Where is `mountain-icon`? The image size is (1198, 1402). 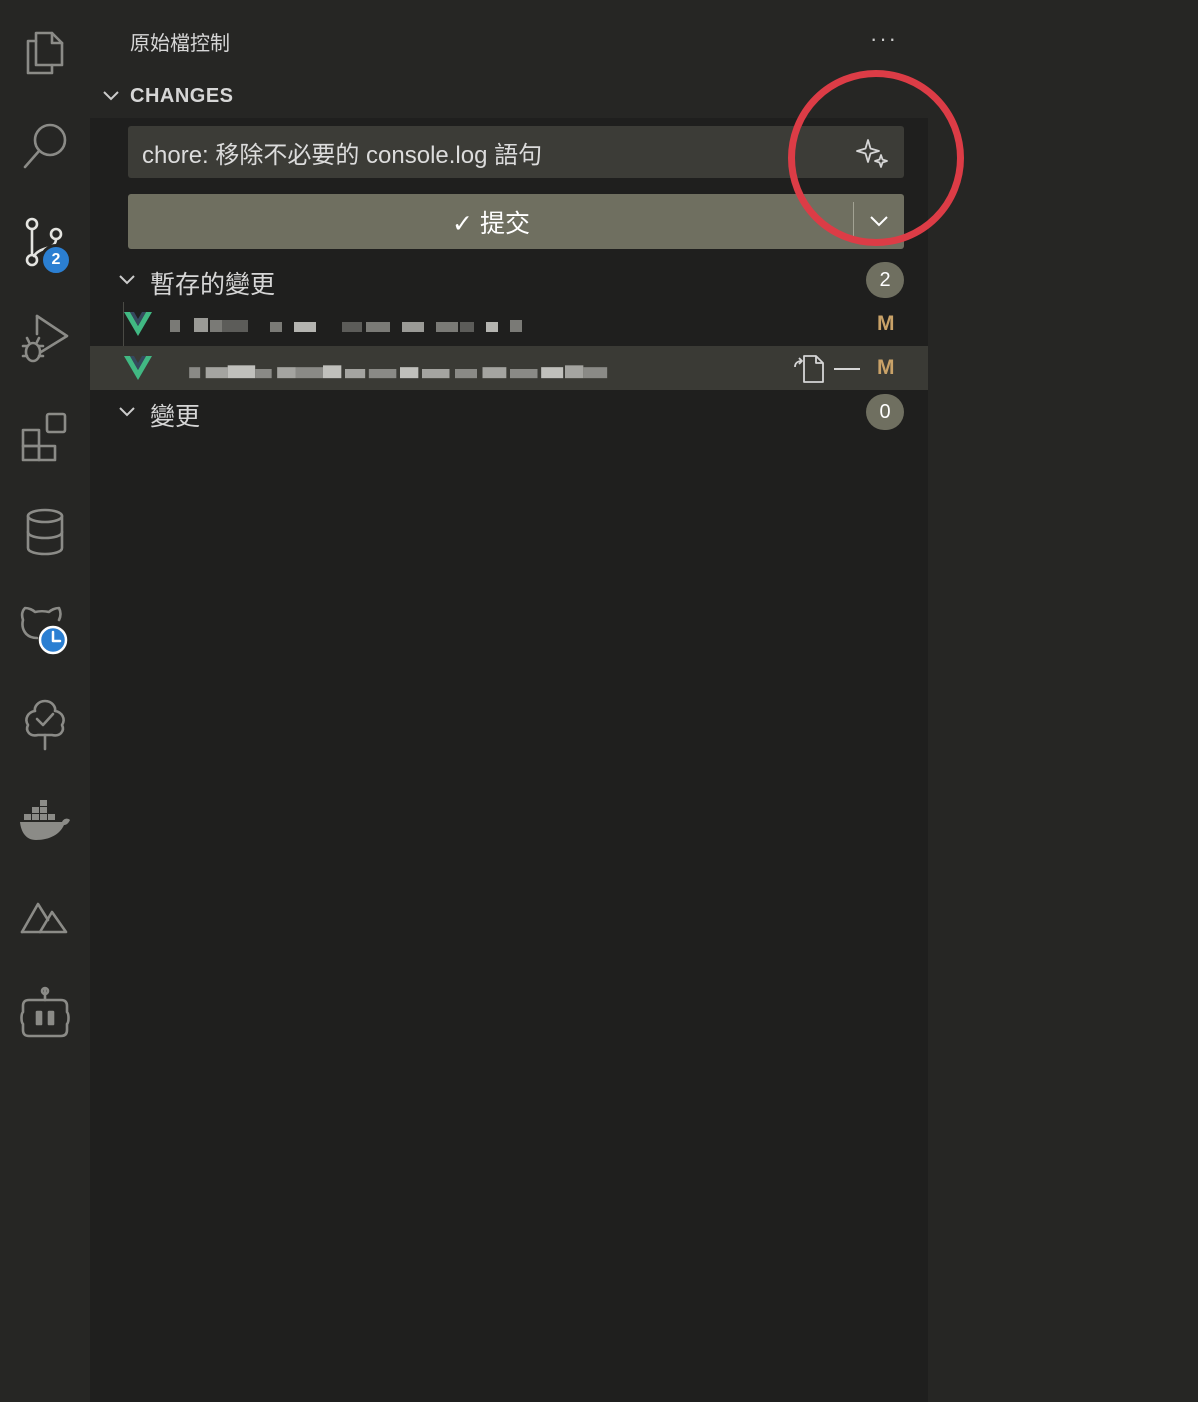
mountain-icon is located at coordinates (44, 918).